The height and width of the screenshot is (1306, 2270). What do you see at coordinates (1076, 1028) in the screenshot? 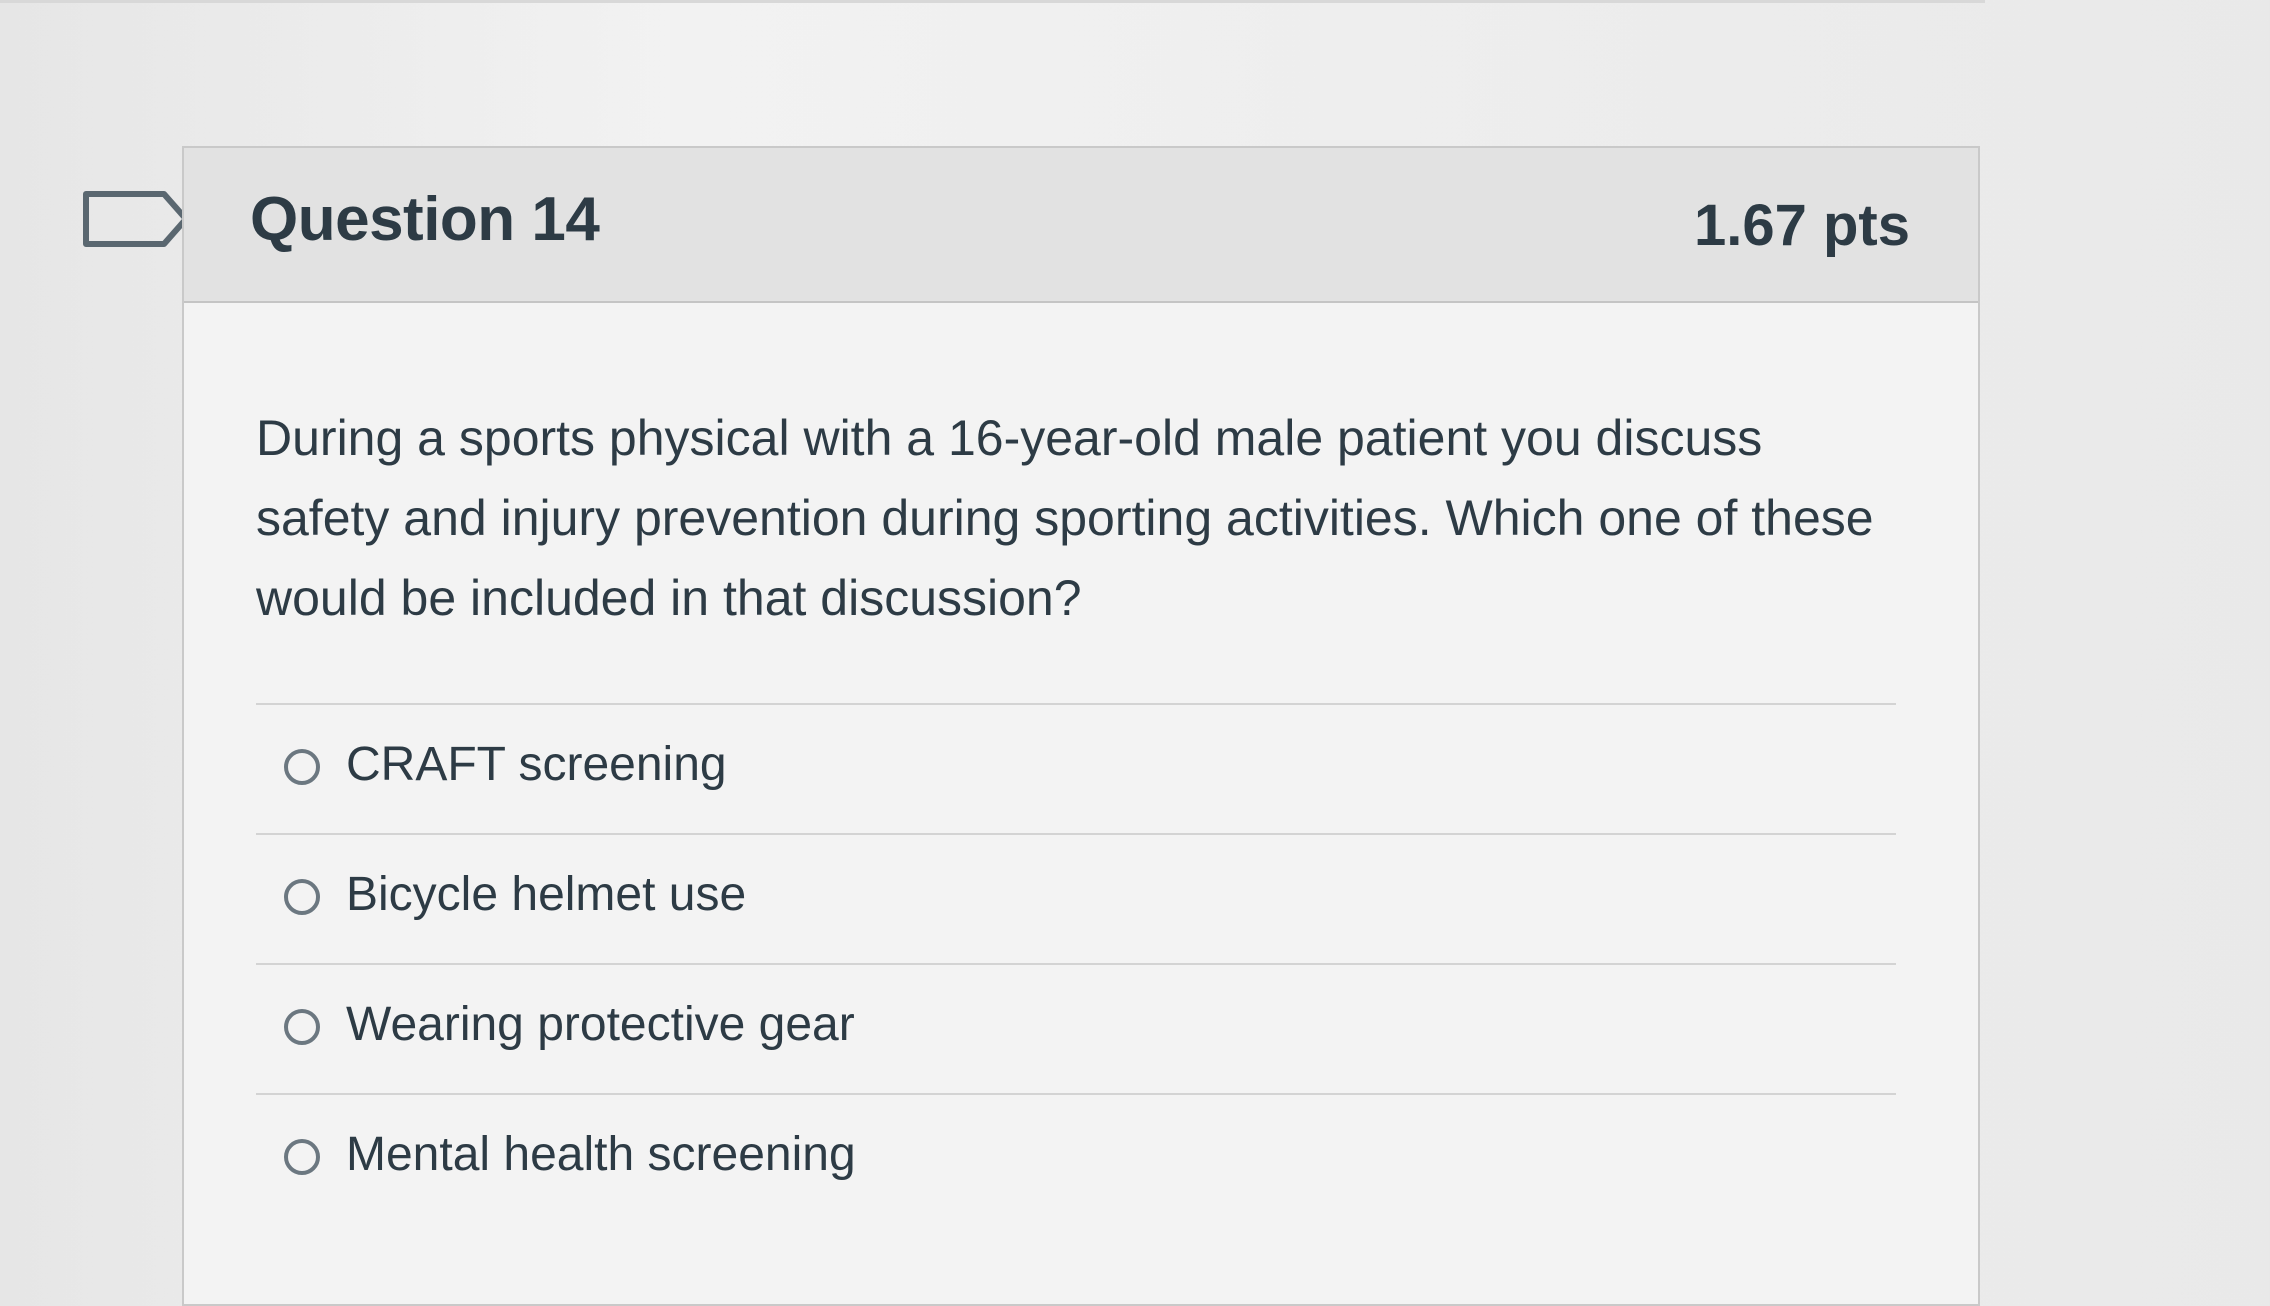
I see `answer-option: Wearing protective gear` at bounding box center [1076, 1028].